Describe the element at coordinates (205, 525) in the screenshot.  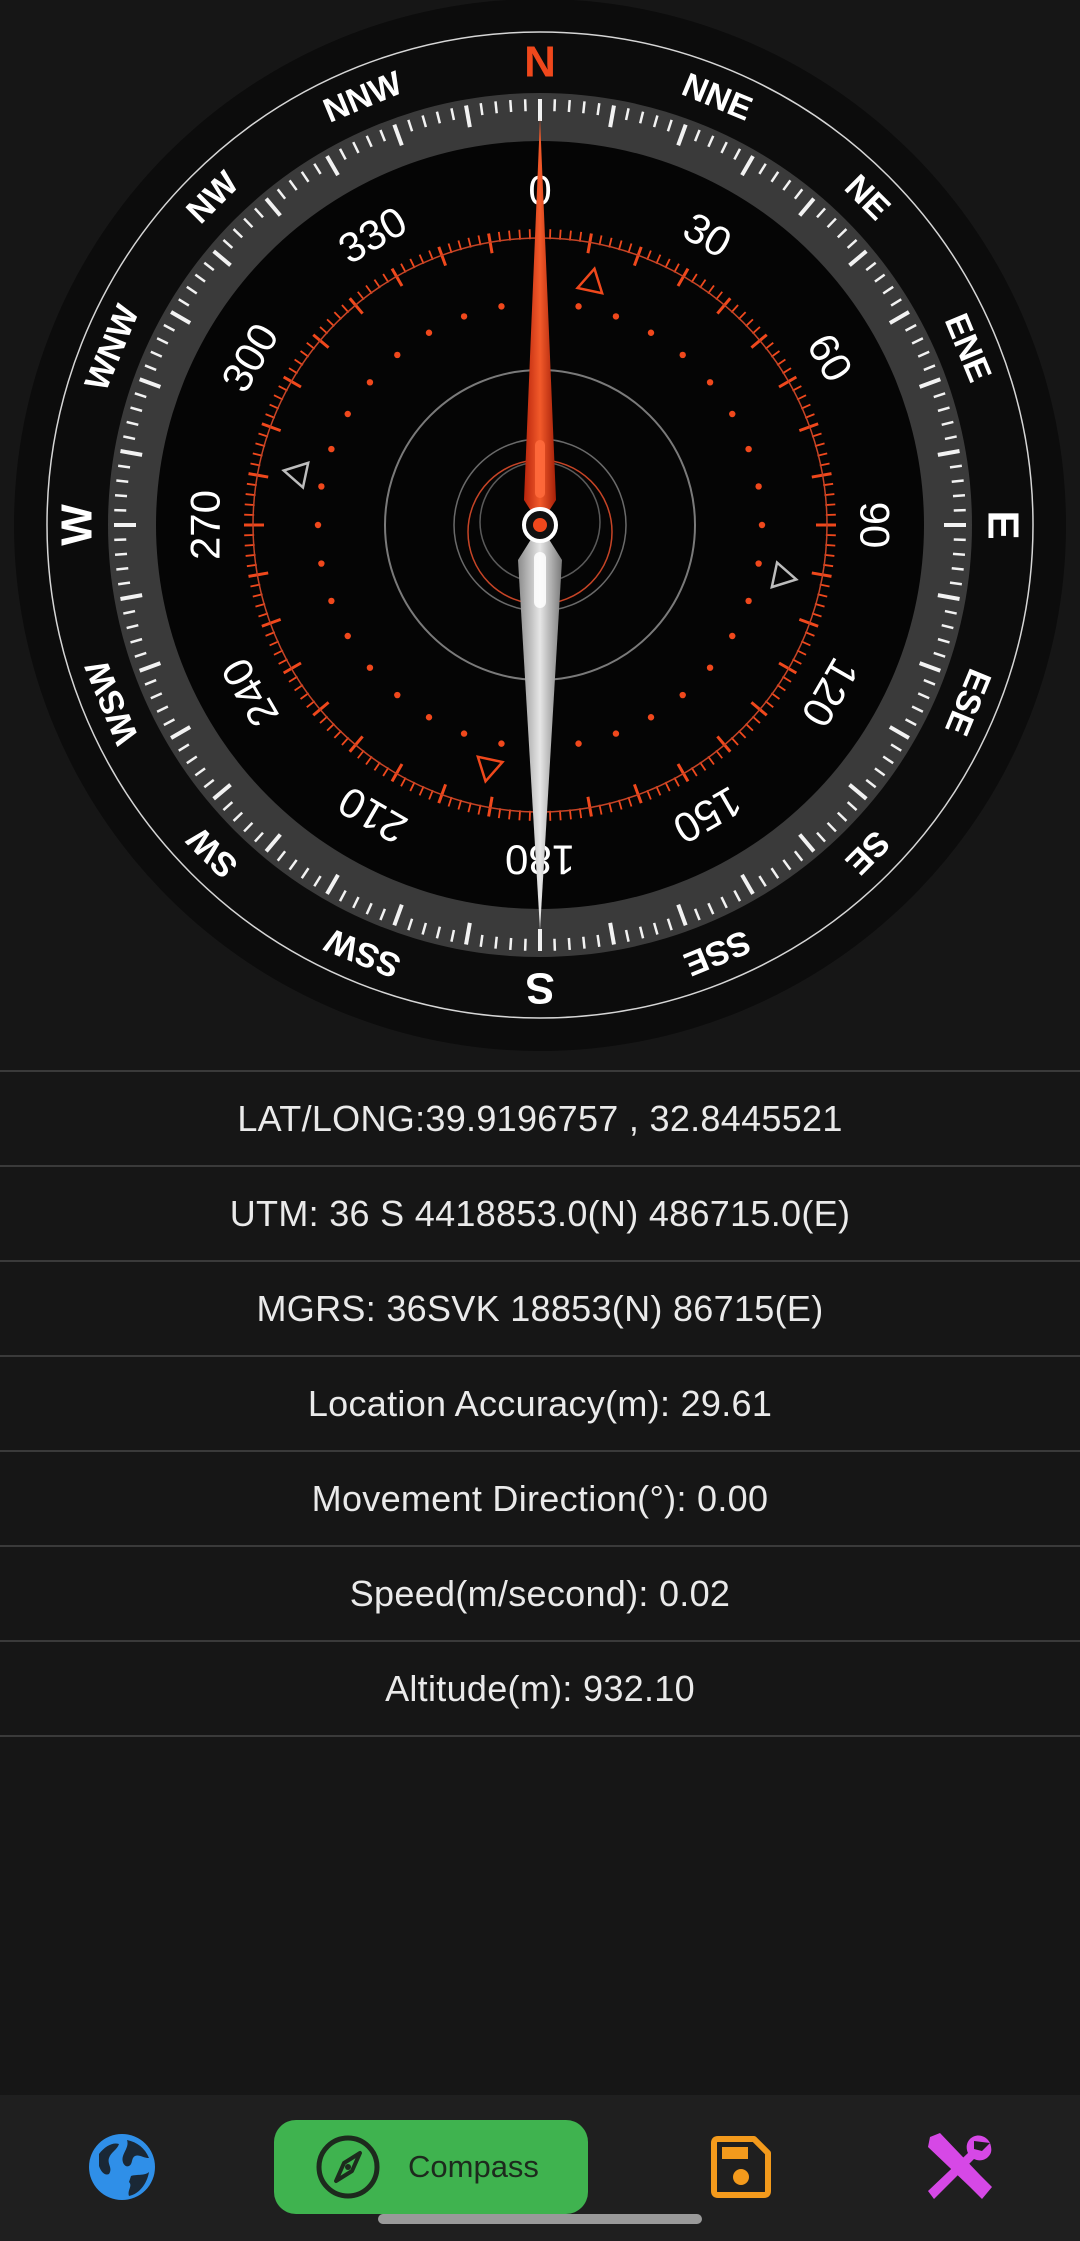
I see `degree-label: 270` at that location.